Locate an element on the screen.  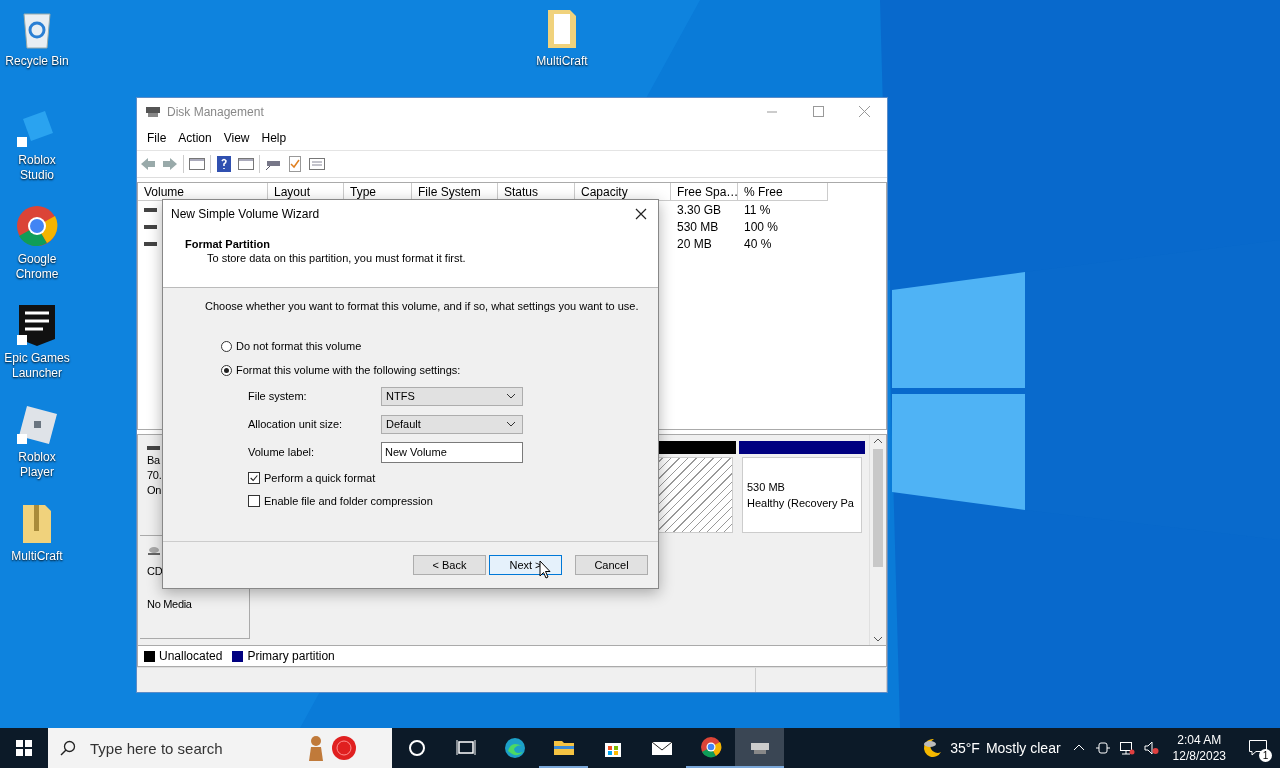
menu-item: Help is located at coordinates (274, 138).